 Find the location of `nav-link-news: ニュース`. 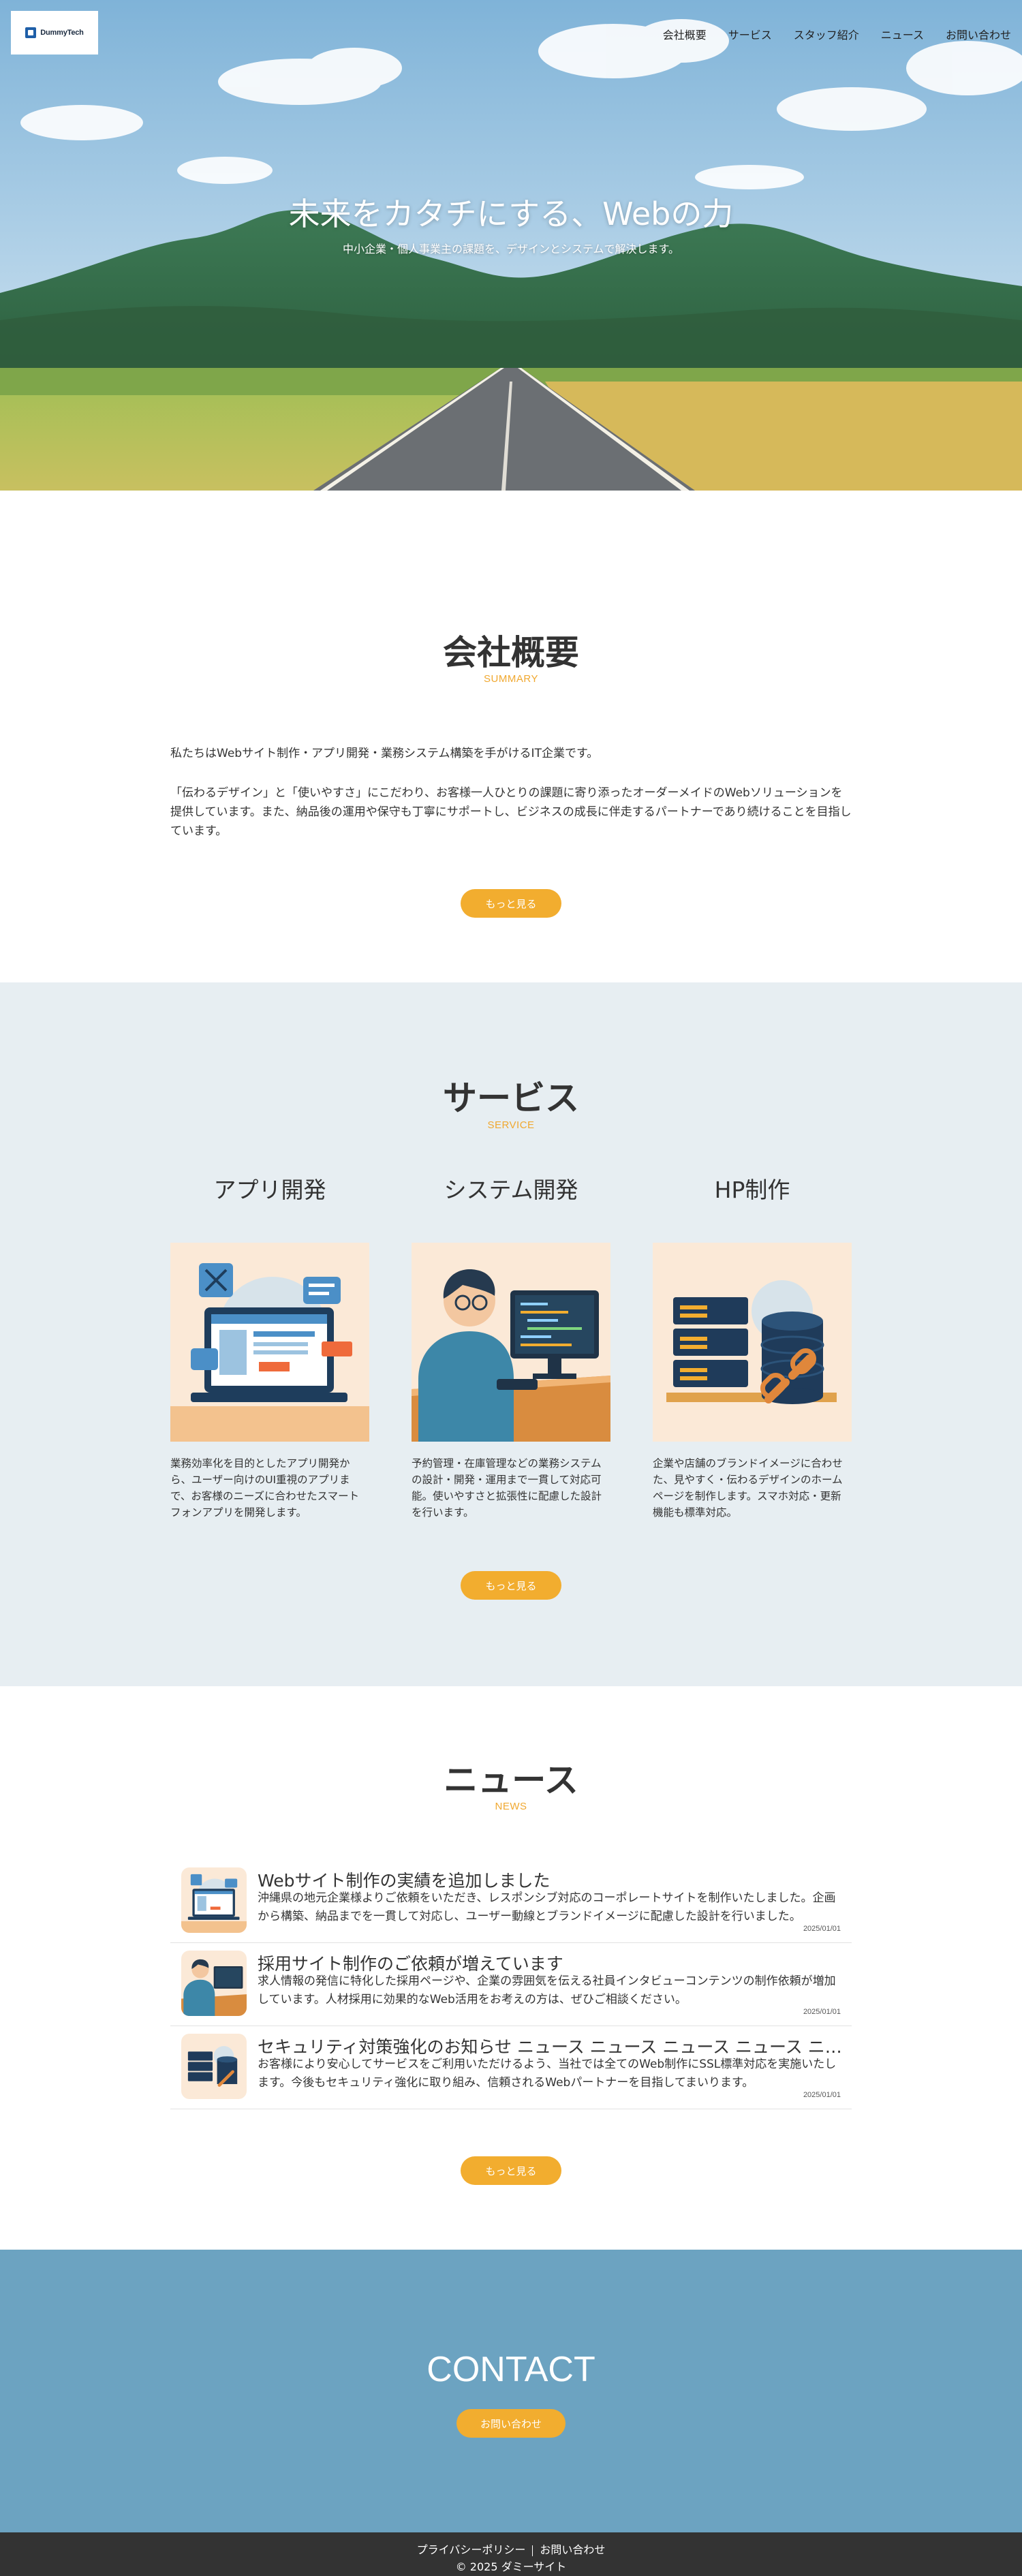

nav-link-news: ニュース is located at coordinates (902, 34).